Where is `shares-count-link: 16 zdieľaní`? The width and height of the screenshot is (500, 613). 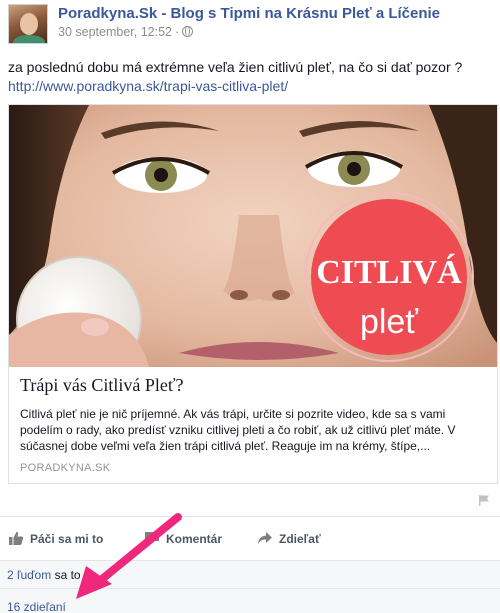
shares-count-link: 16 zdieľaní is located at coordinates (36, 606).